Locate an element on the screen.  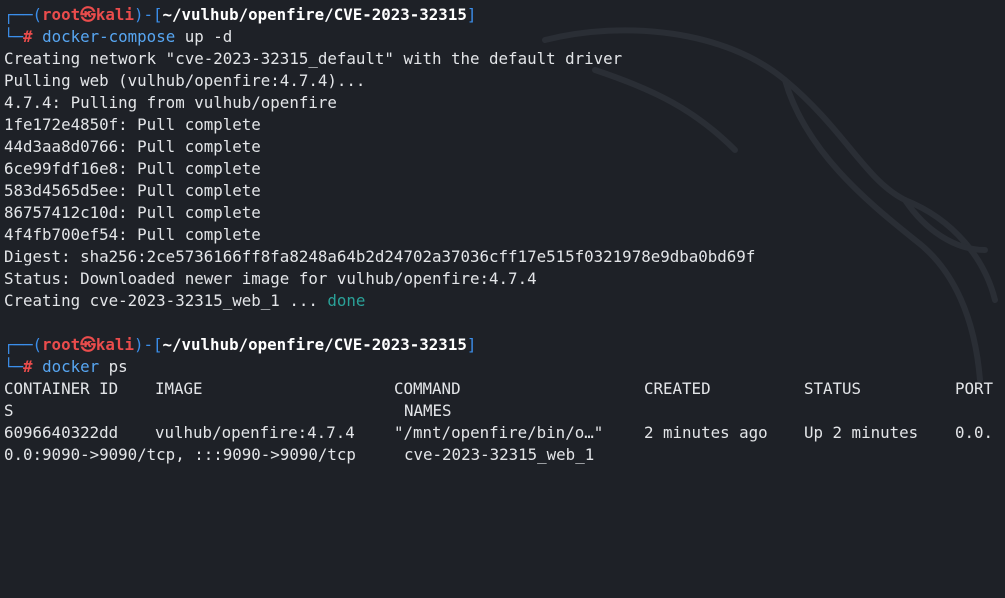
output-line: 44d3aa8d0766: Pull complete is located at coordinates (132, 146).